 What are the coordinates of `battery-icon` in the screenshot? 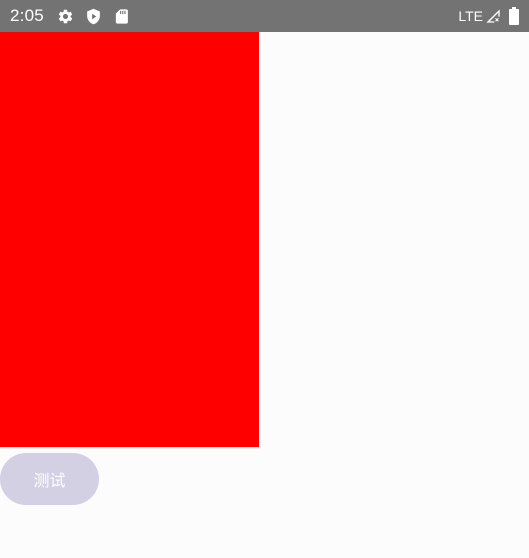 It's located at (514, 16).